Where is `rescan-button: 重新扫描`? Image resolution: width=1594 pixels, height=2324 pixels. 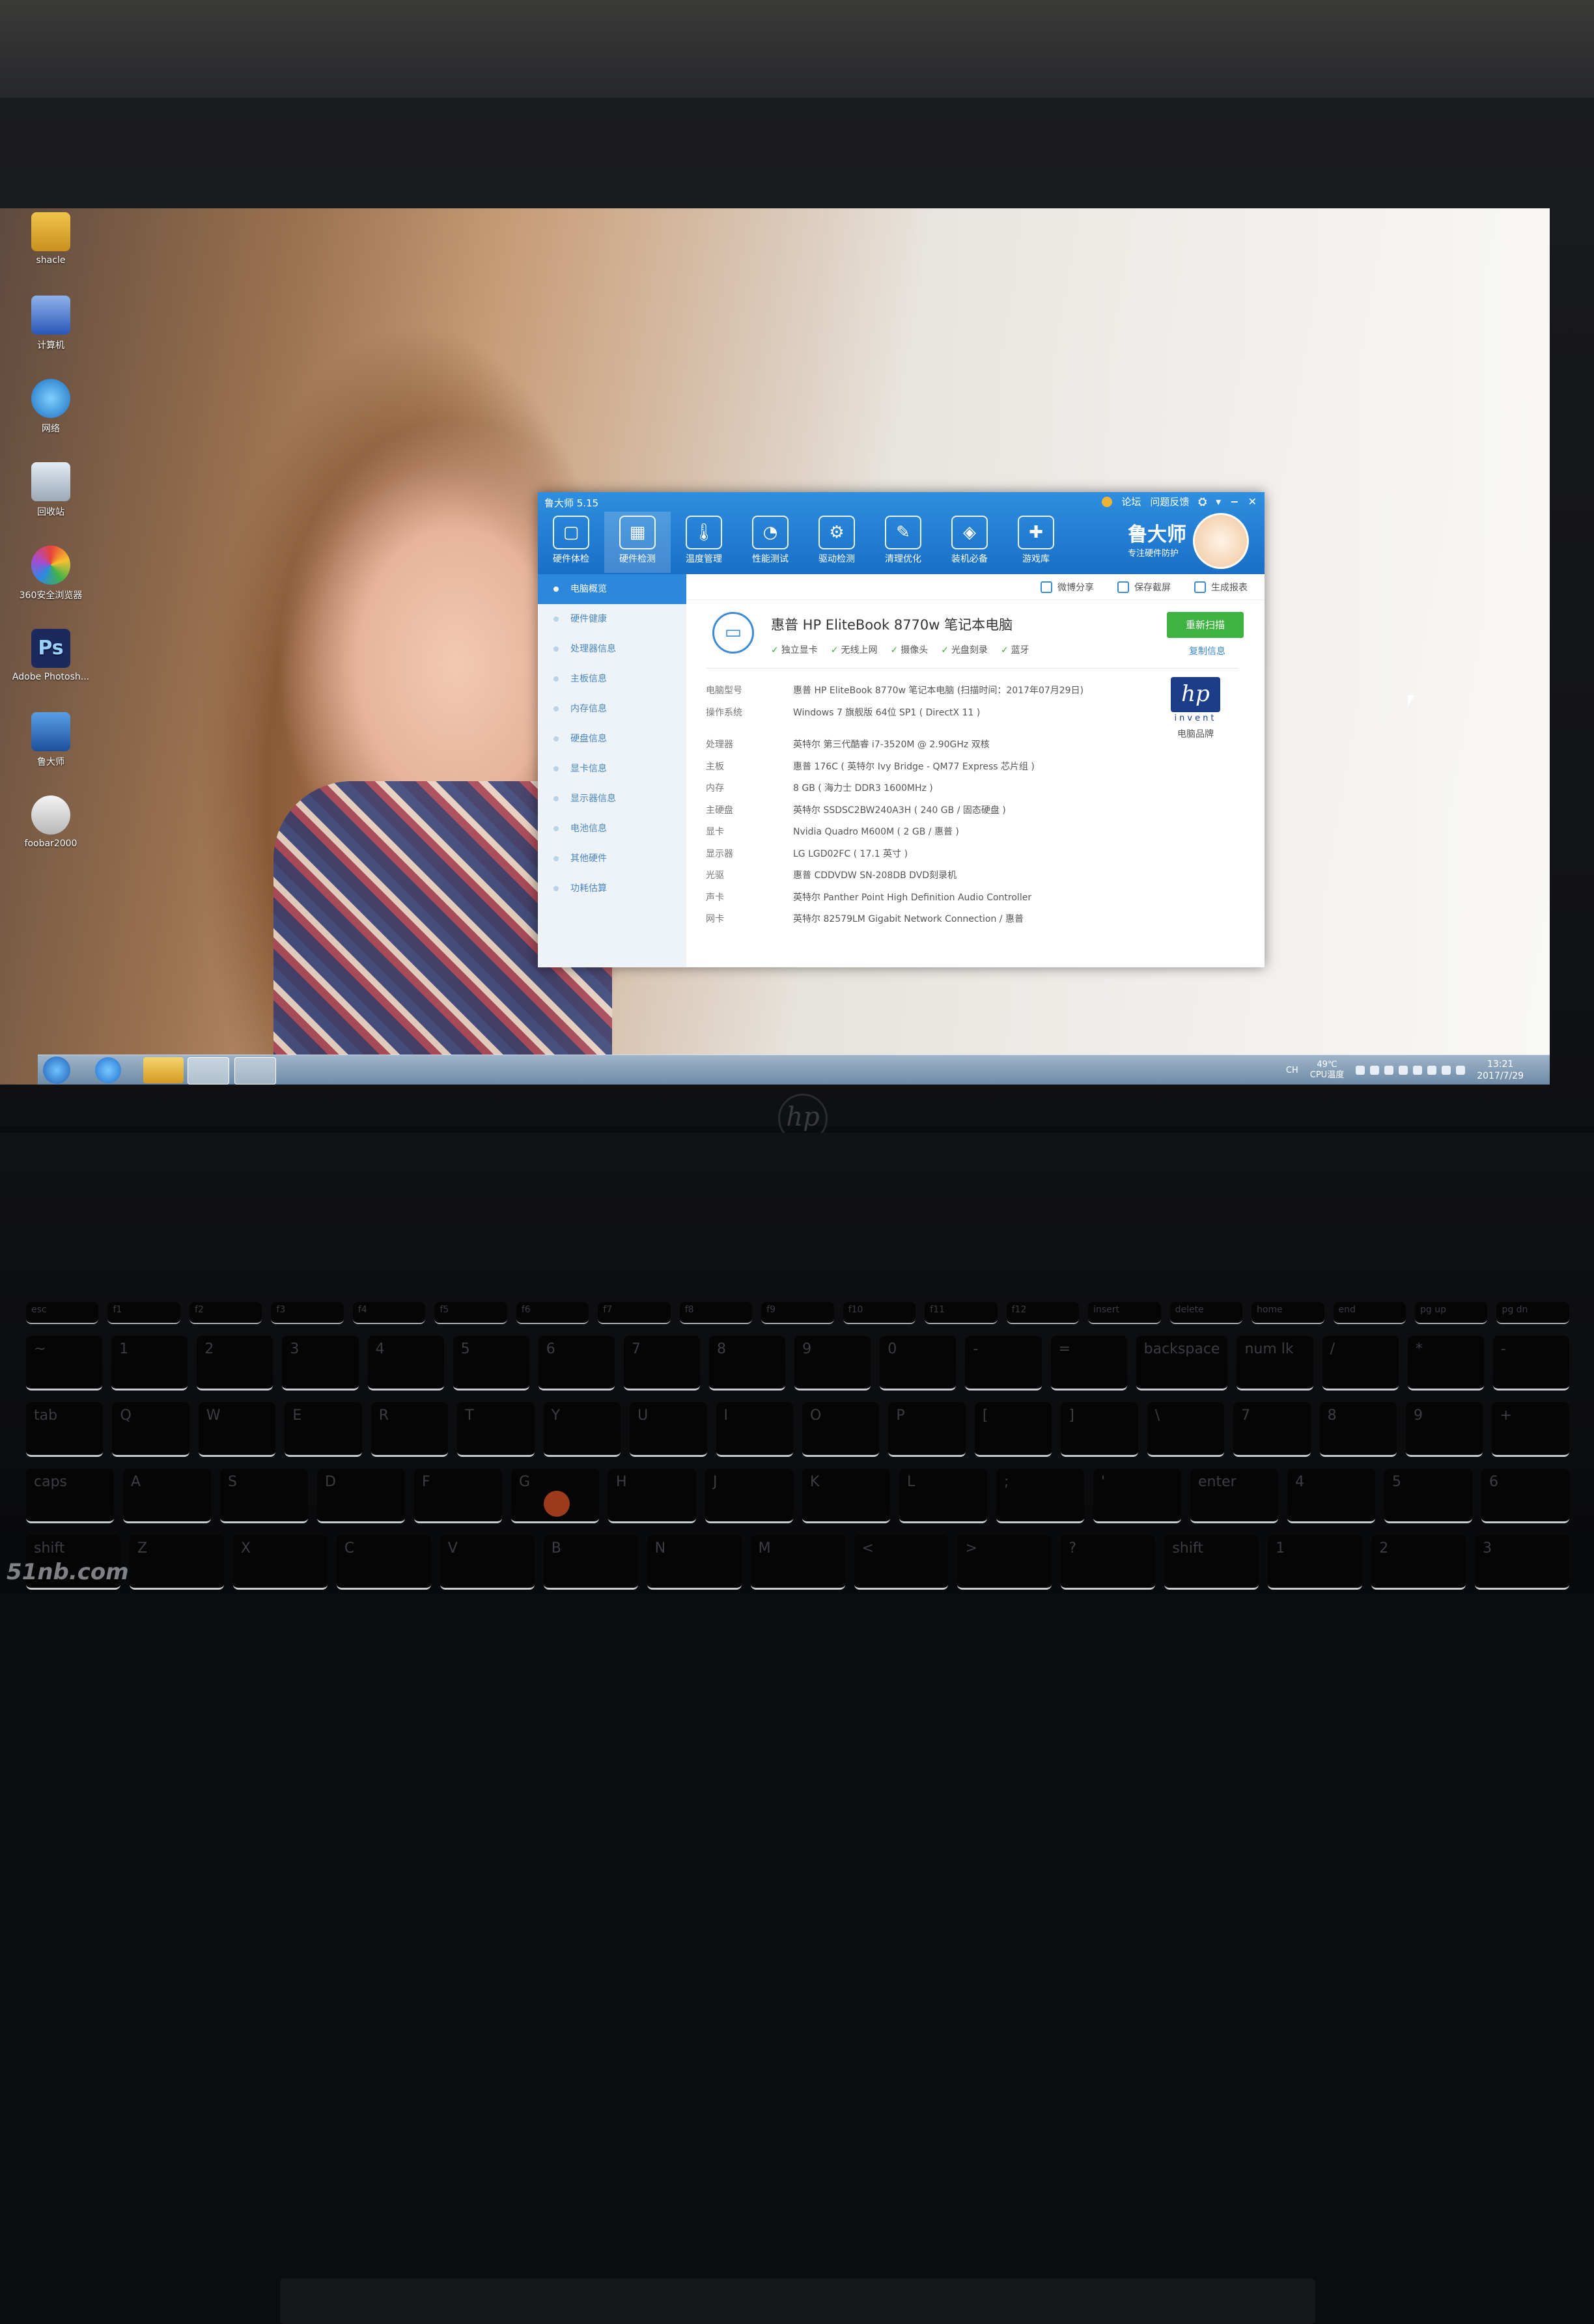 rescan-button: 重新扫描 is located at coordinates (1205, 625).